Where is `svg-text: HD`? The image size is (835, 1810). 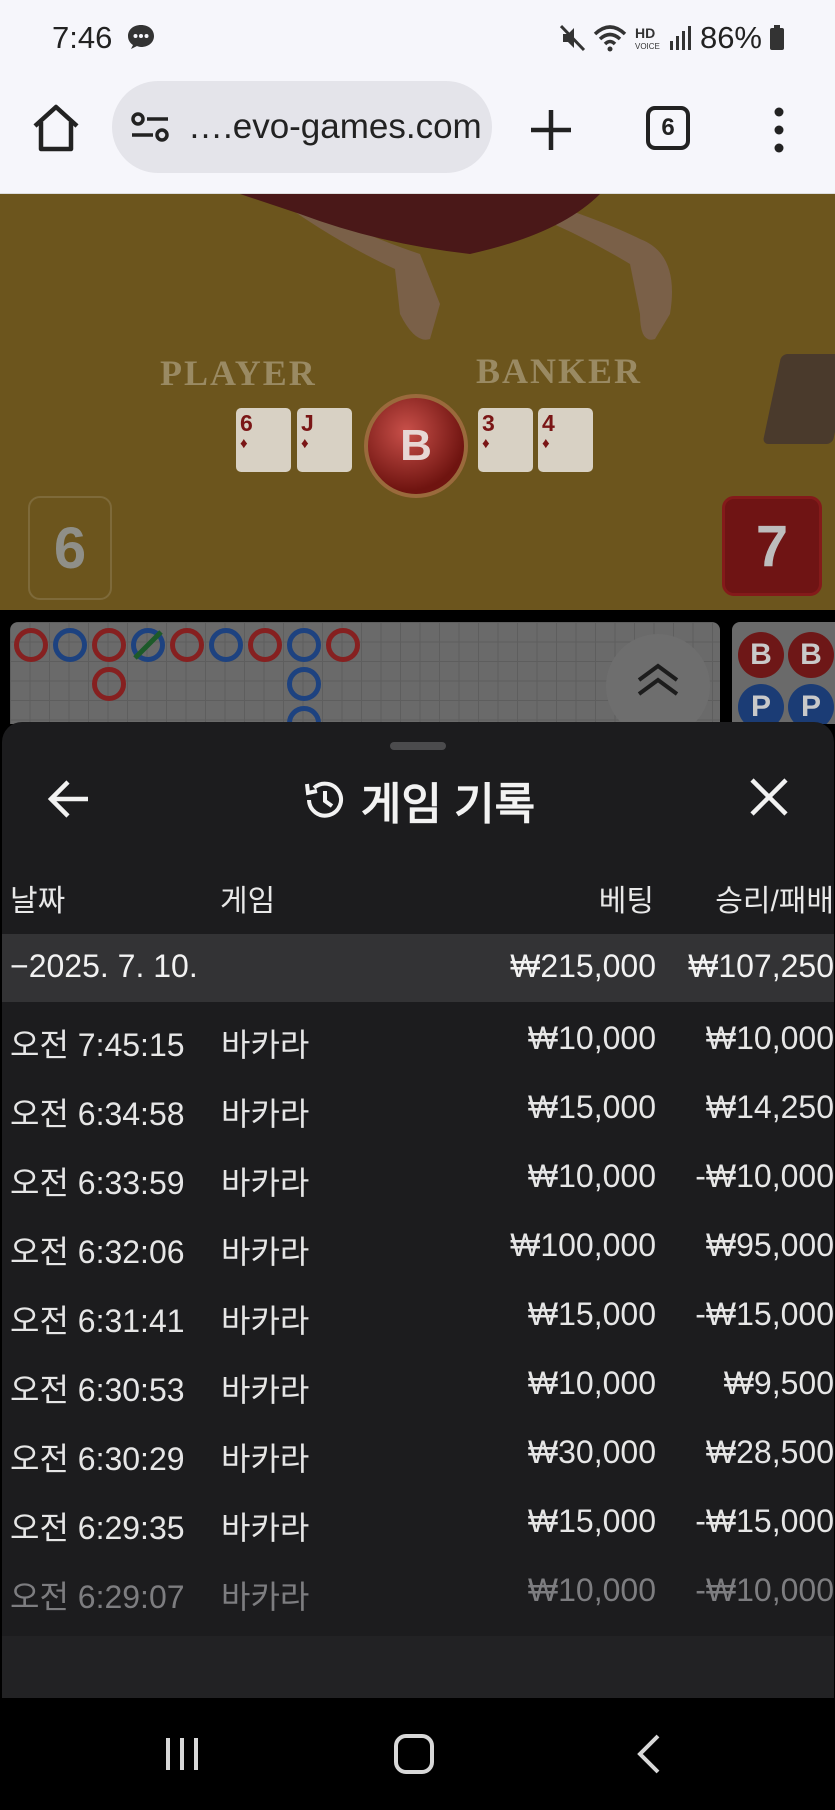
svg-text: HD is located at coordinates (645, 33).